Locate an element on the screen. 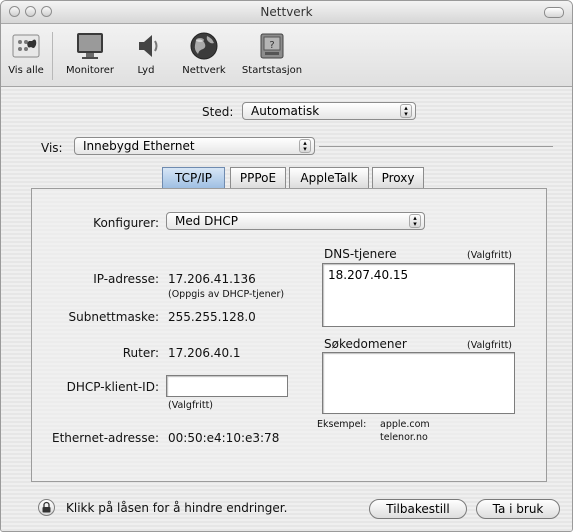 The width and height of the screenshot is (573, 532). apply-button-label: Ta i bruk is located at coordinates (518, 509).